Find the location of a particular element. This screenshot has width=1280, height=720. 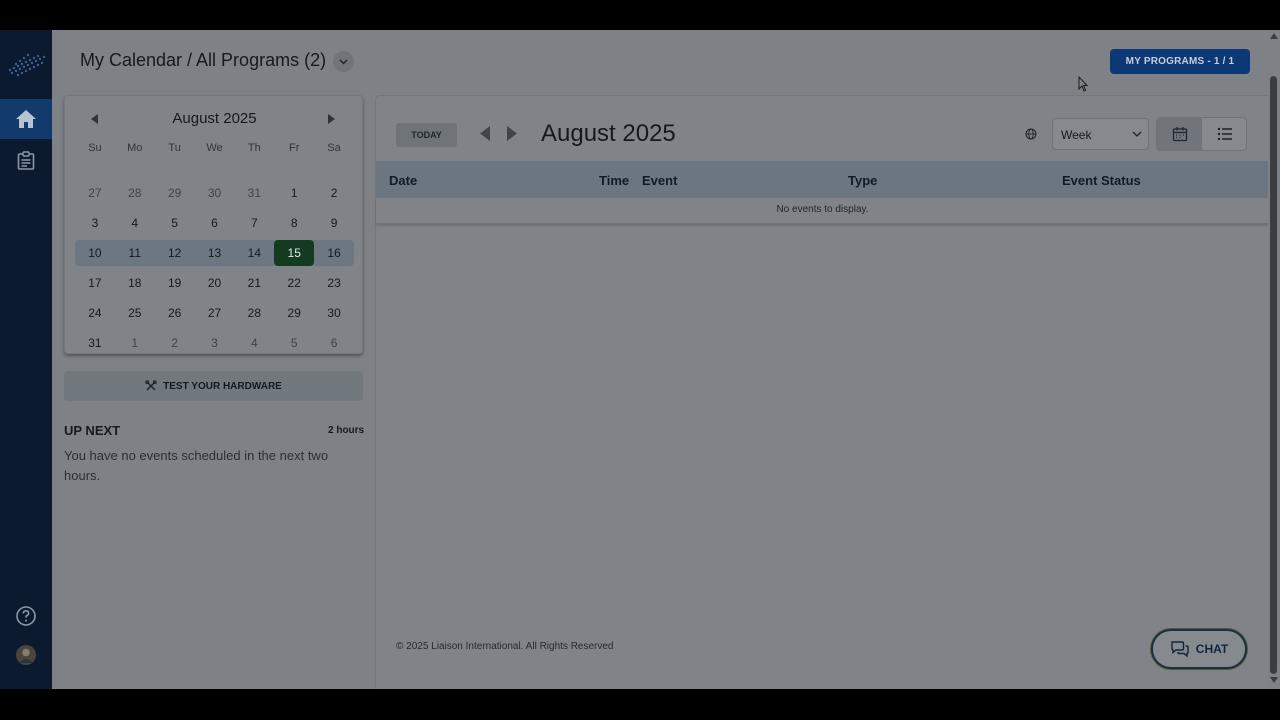

column-date: Date is located at coordinates (403, 180).